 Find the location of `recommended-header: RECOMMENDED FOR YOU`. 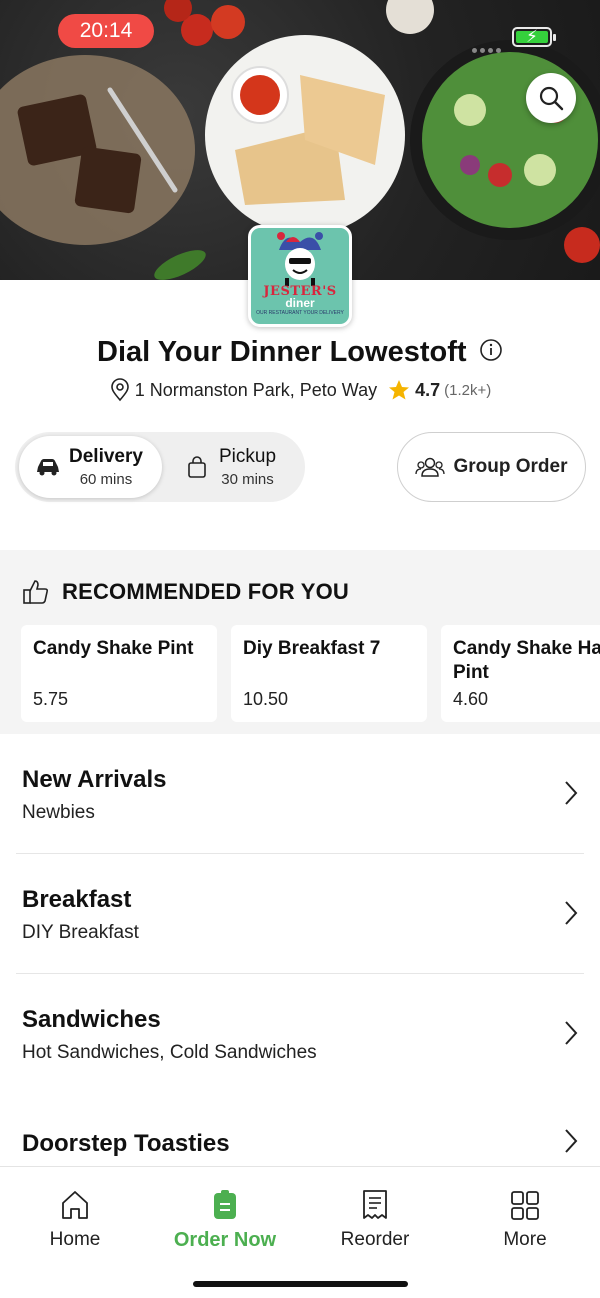

recommended-header: RECOMMENDED FOR YOU is located at coordinates (185, 592).